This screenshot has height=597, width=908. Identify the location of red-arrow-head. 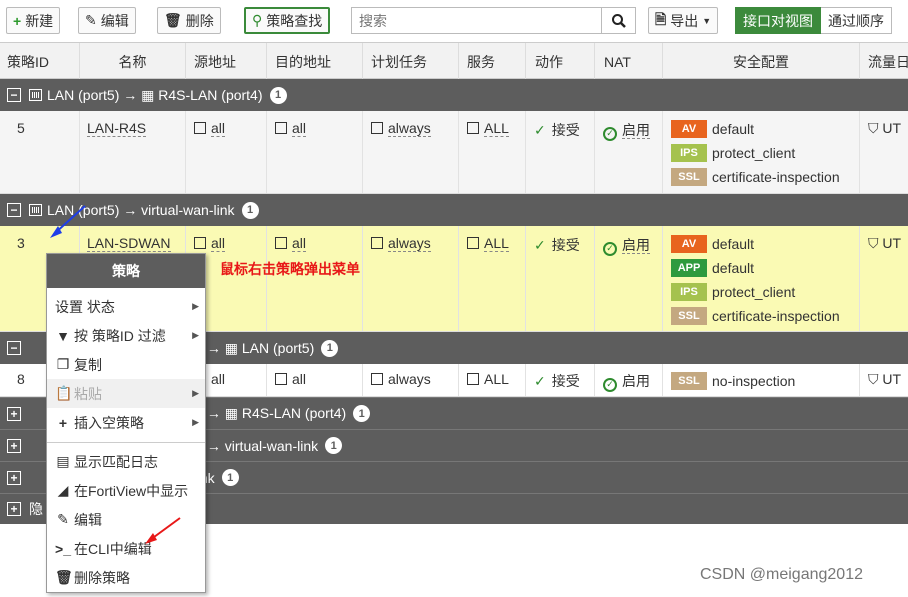
(151, 538).